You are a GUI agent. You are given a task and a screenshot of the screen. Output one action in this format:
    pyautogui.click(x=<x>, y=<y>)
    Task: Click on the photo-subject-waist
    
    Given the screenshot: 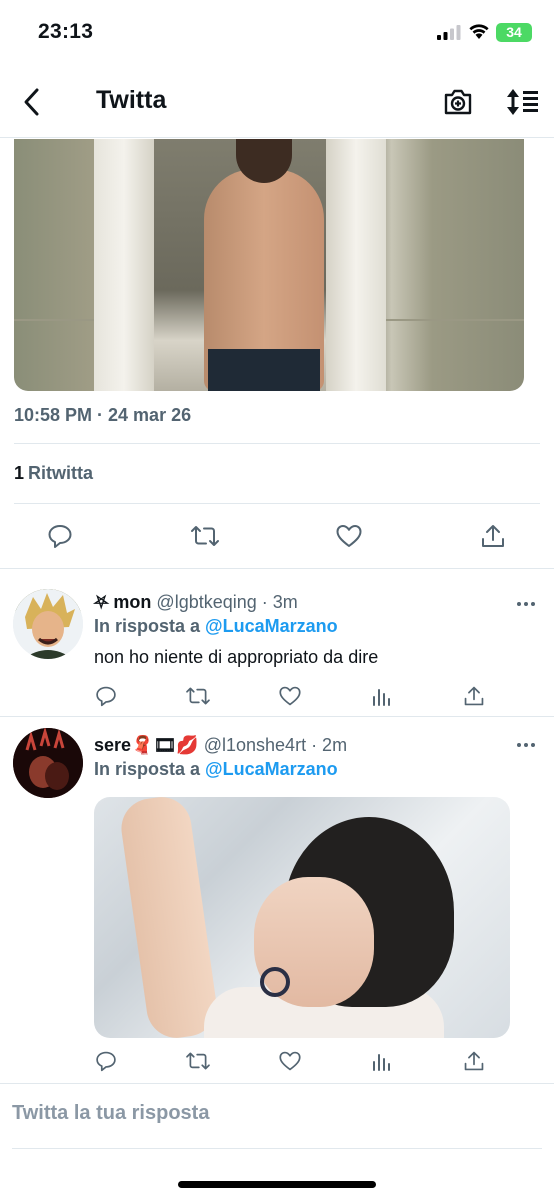 What is the action you would take?
    pyautogui.click(x=264, y=370)
    